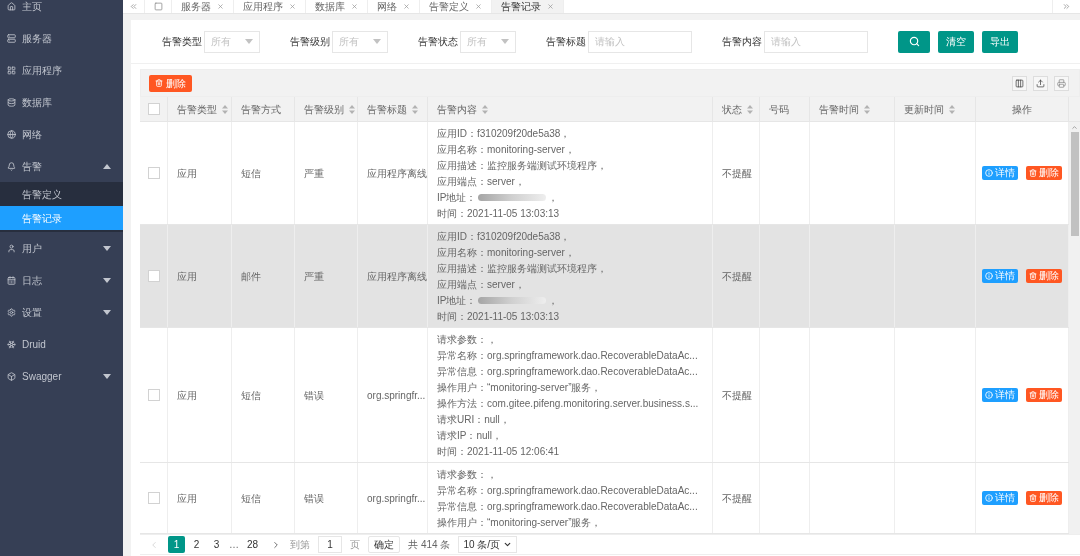 The width and height of the screenshot is (1080, 556). Describe the element at coordinates (929, 109) in the screenshot. I see `column-header: 更新时间` at that location.